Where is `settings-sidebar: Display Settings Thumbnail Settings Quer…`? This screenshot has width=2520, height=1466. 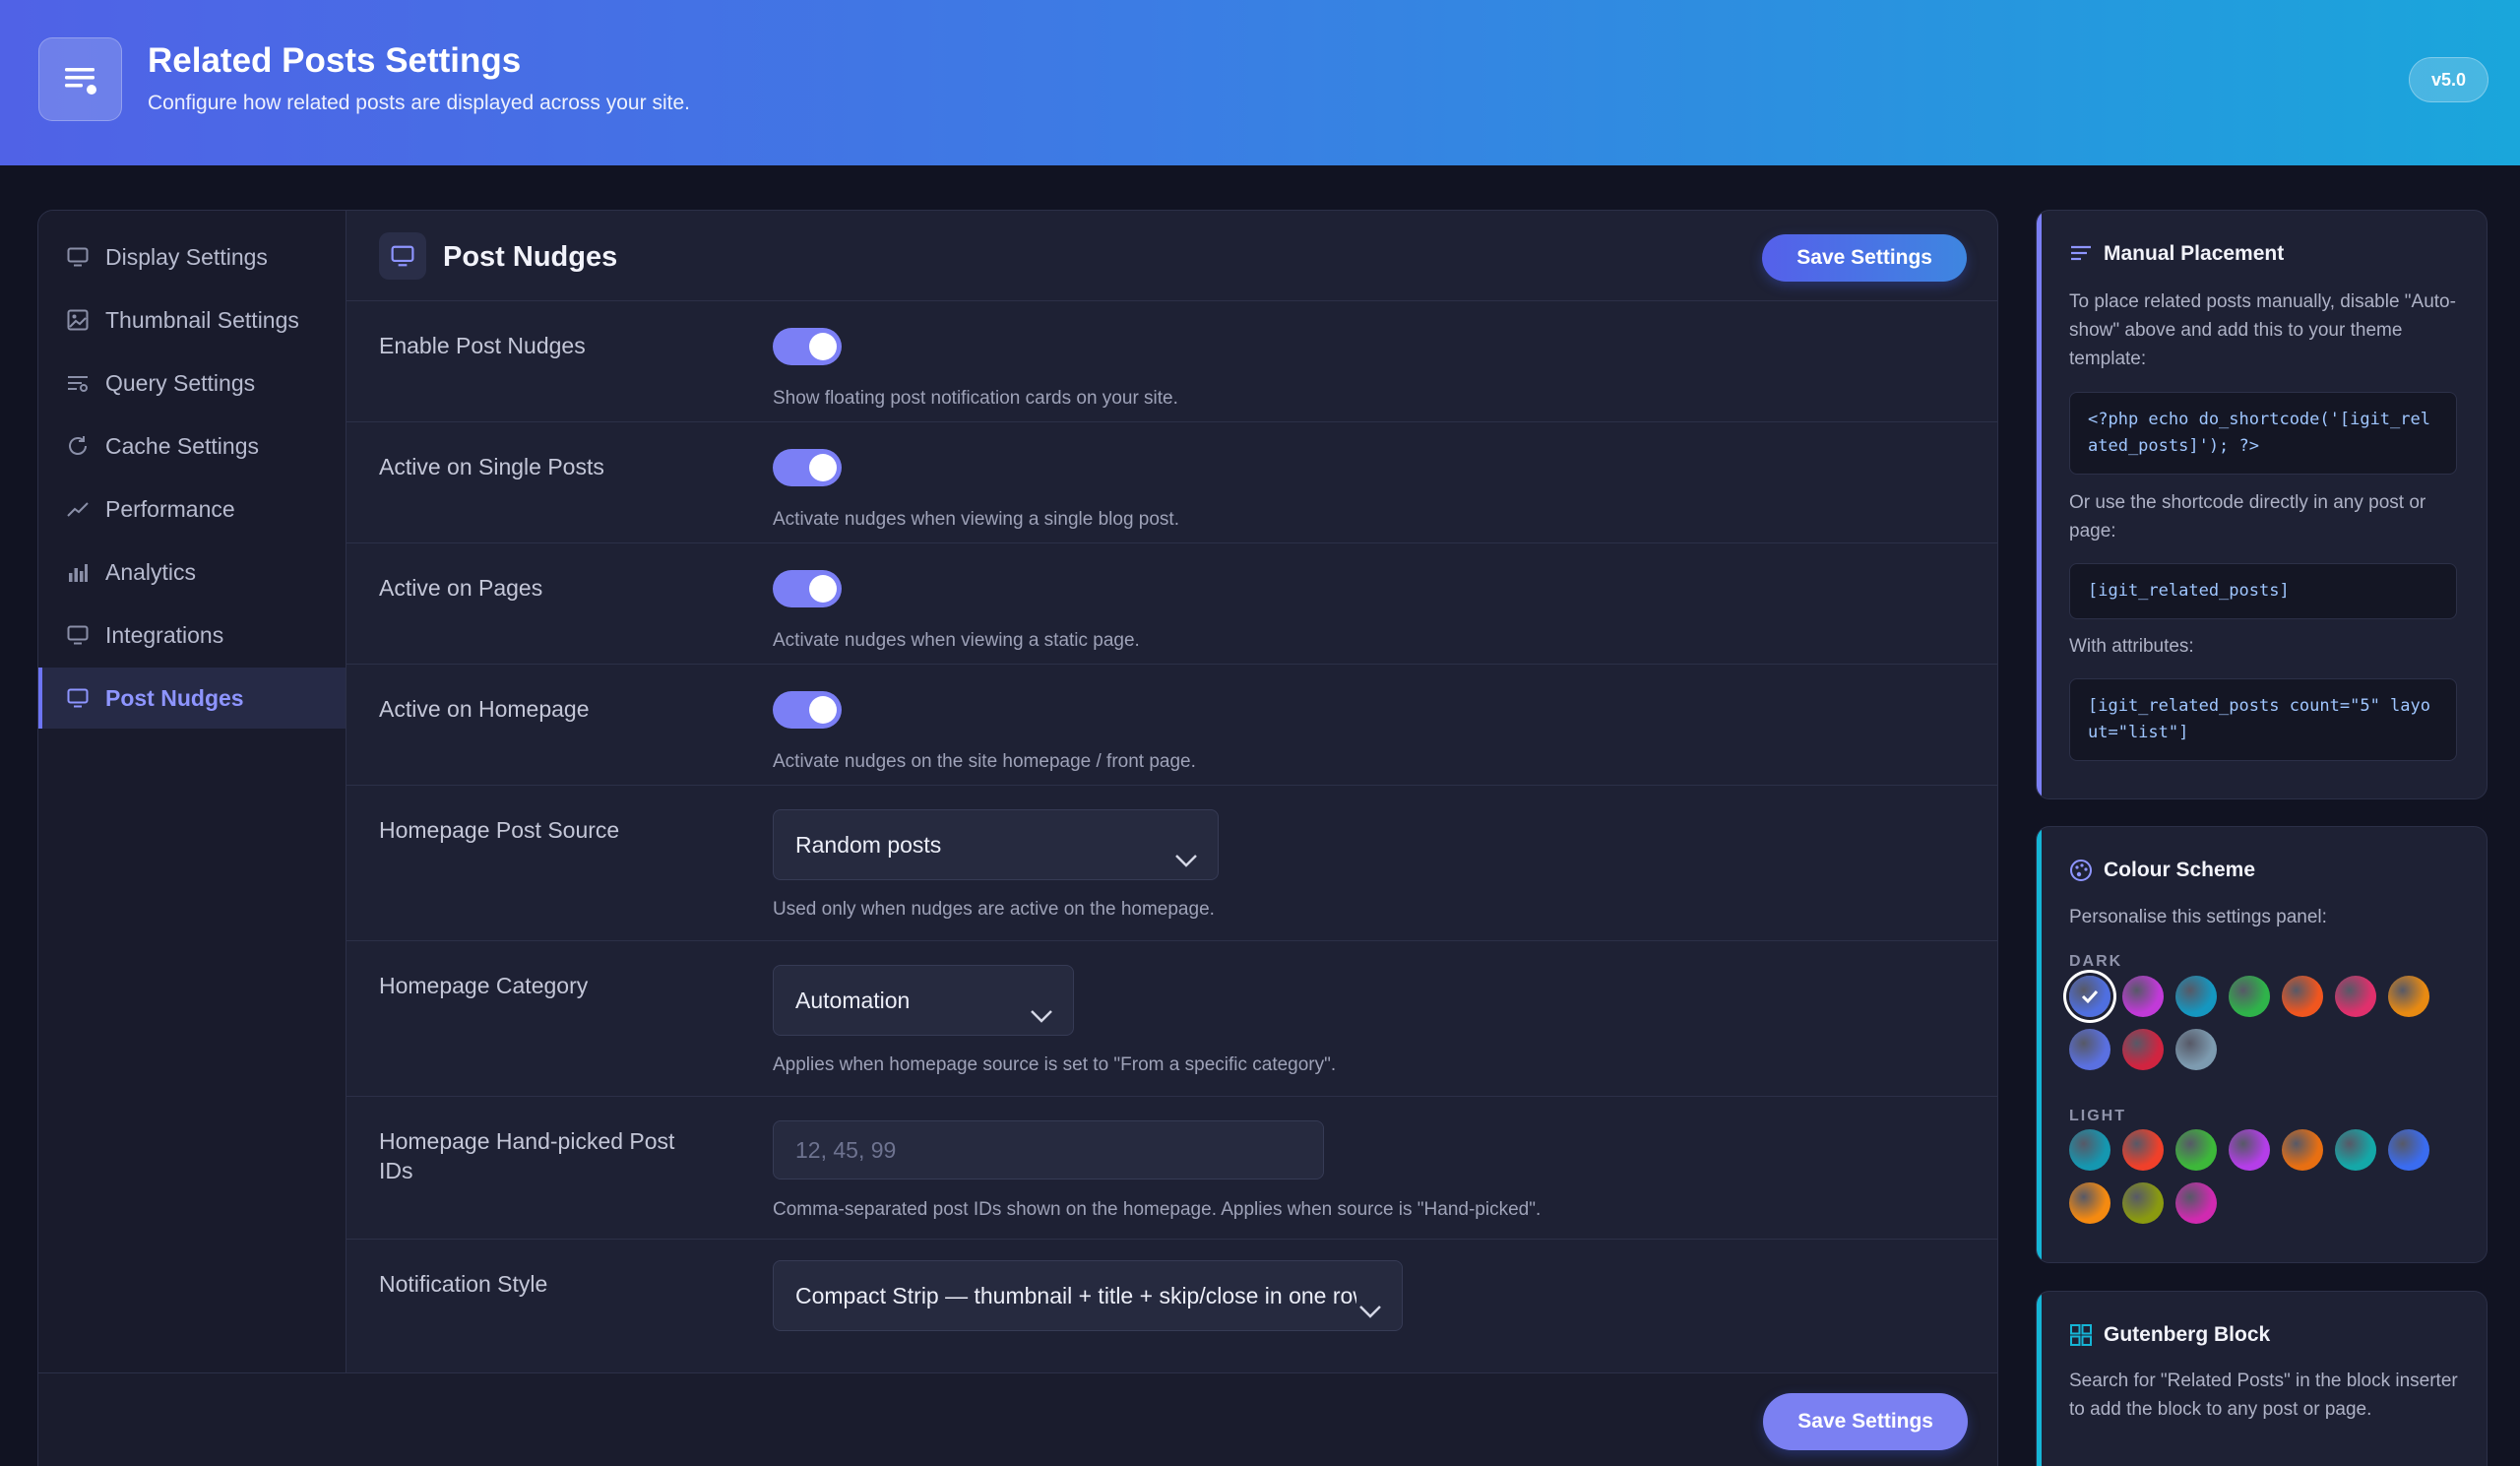
settings-sidebar: Display Settings Thumbnail Settings Quer… is located at coordinates (192, 792).